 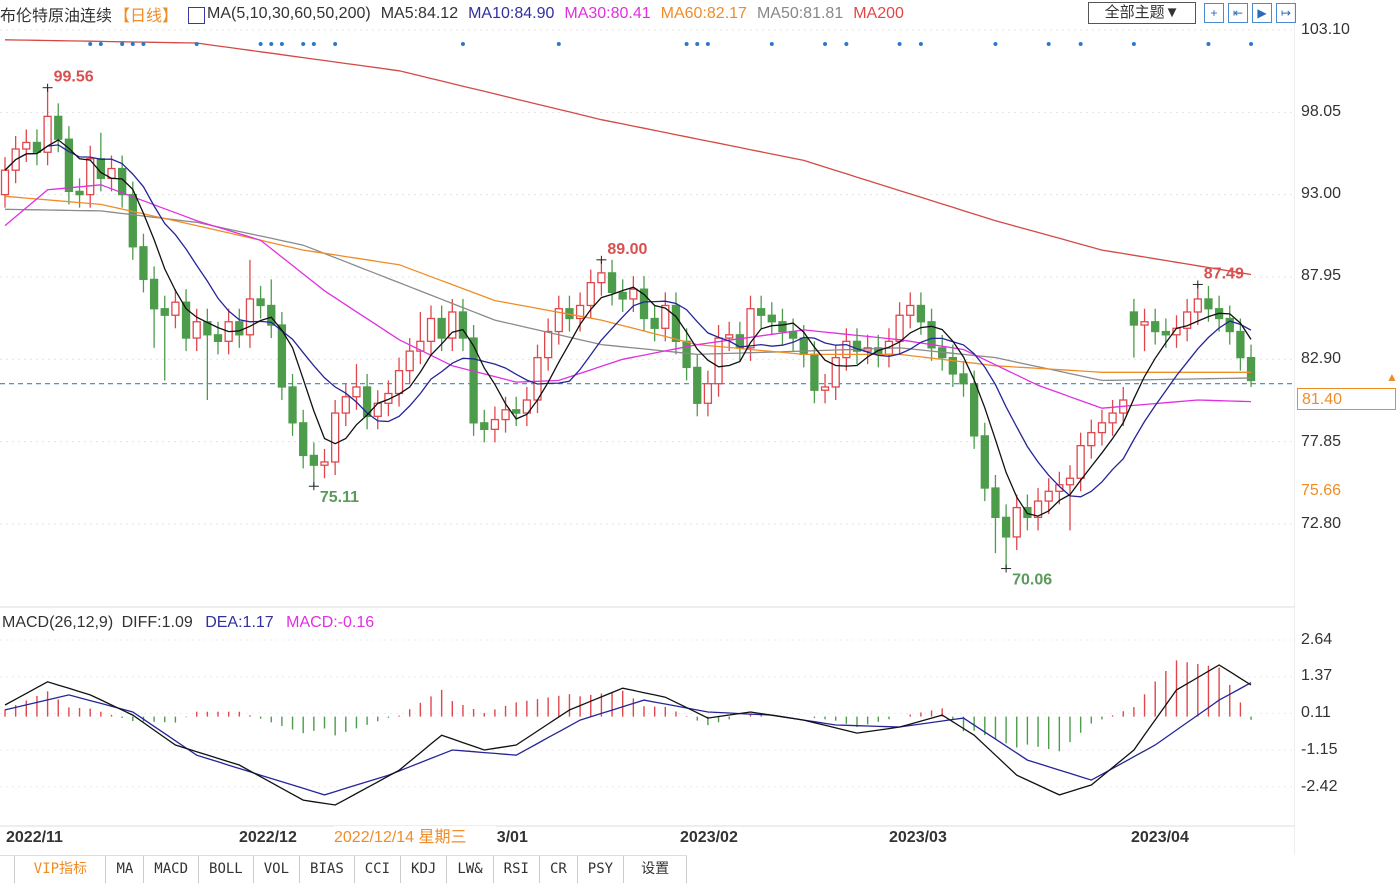 What do you see at coordinates (601, 869) in the screenshot?
I see `tab-psy: PSY` at bounding box center [601, 869].